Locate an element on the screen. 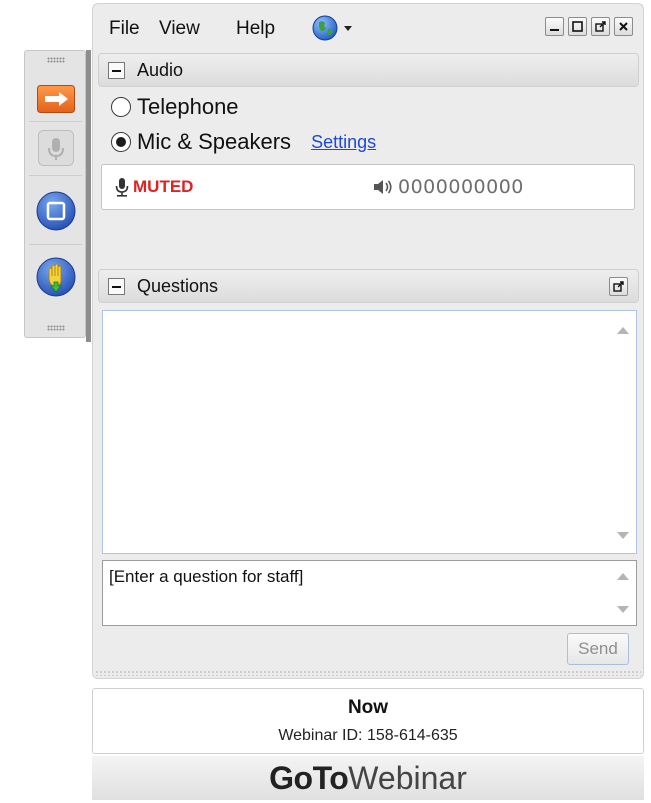 The image size is (651, 803). drag-grip-bottom is located at coordinates (56, 328).